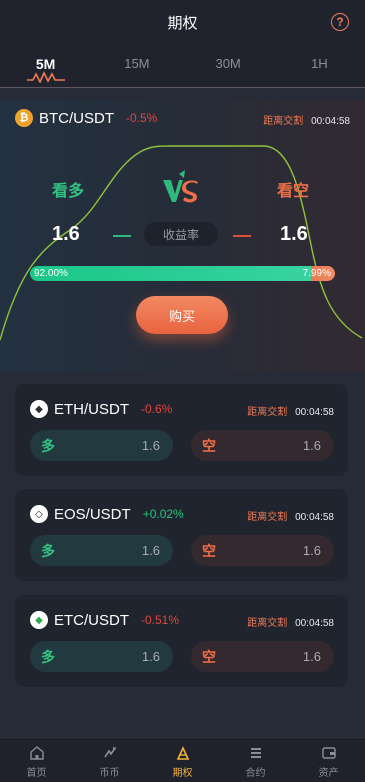  I want to click on up-rate: 1.6, so click(66, 234).